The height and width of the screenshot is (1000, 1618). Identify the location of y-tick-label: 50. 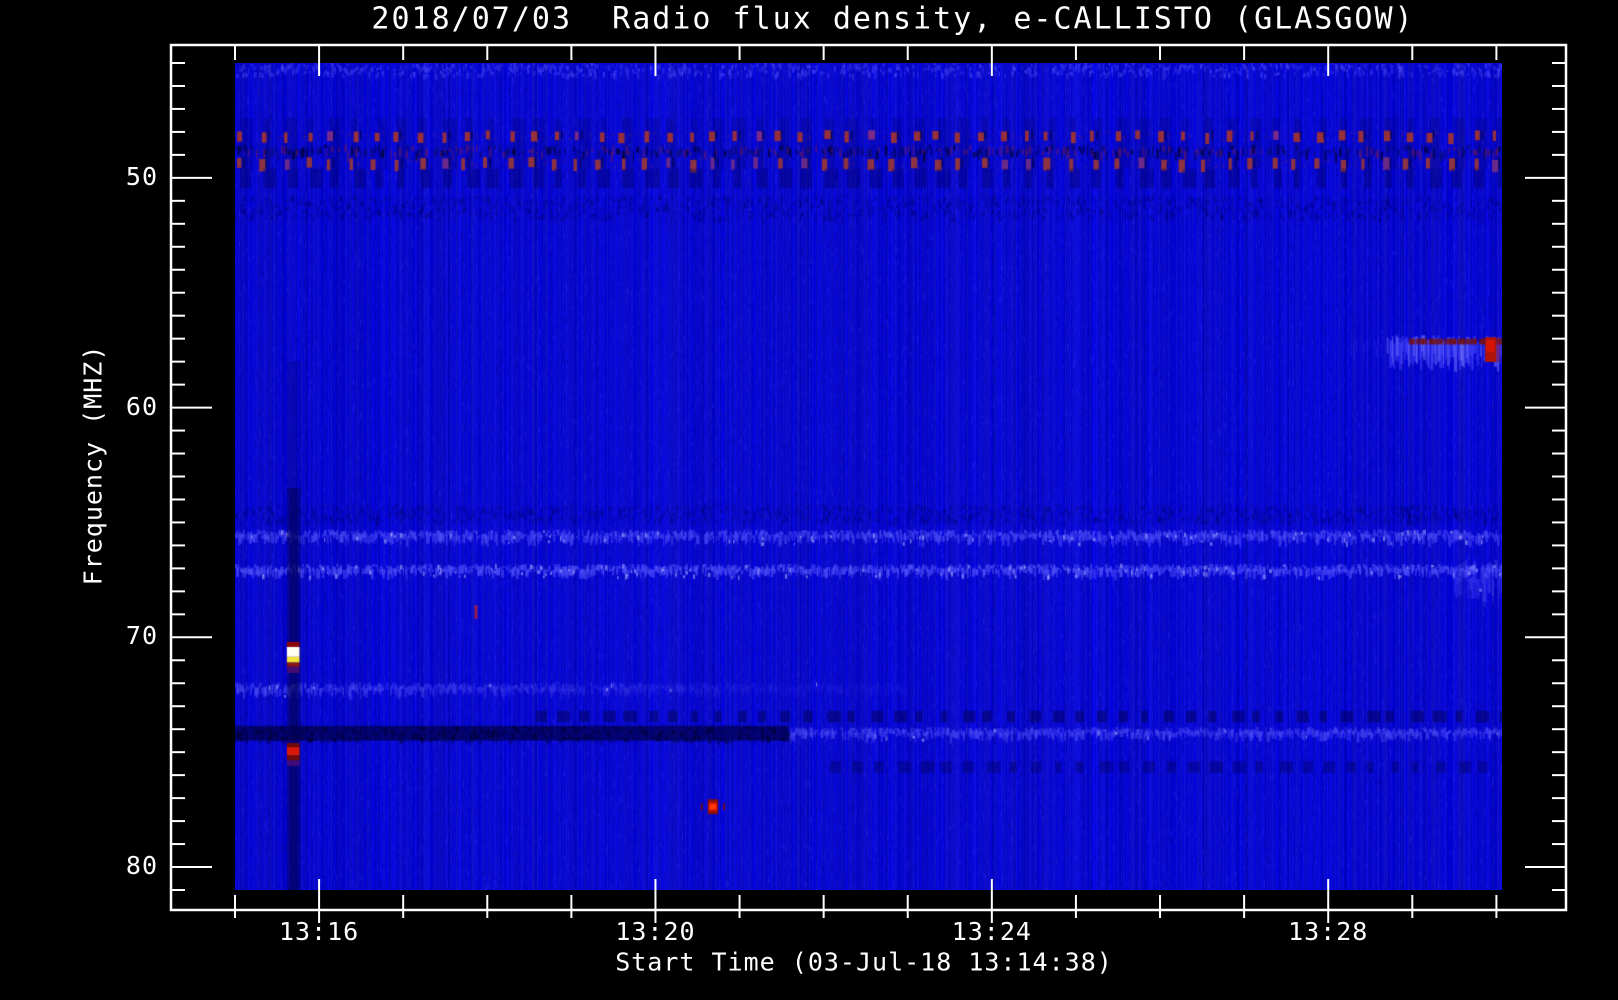
(141, 176).